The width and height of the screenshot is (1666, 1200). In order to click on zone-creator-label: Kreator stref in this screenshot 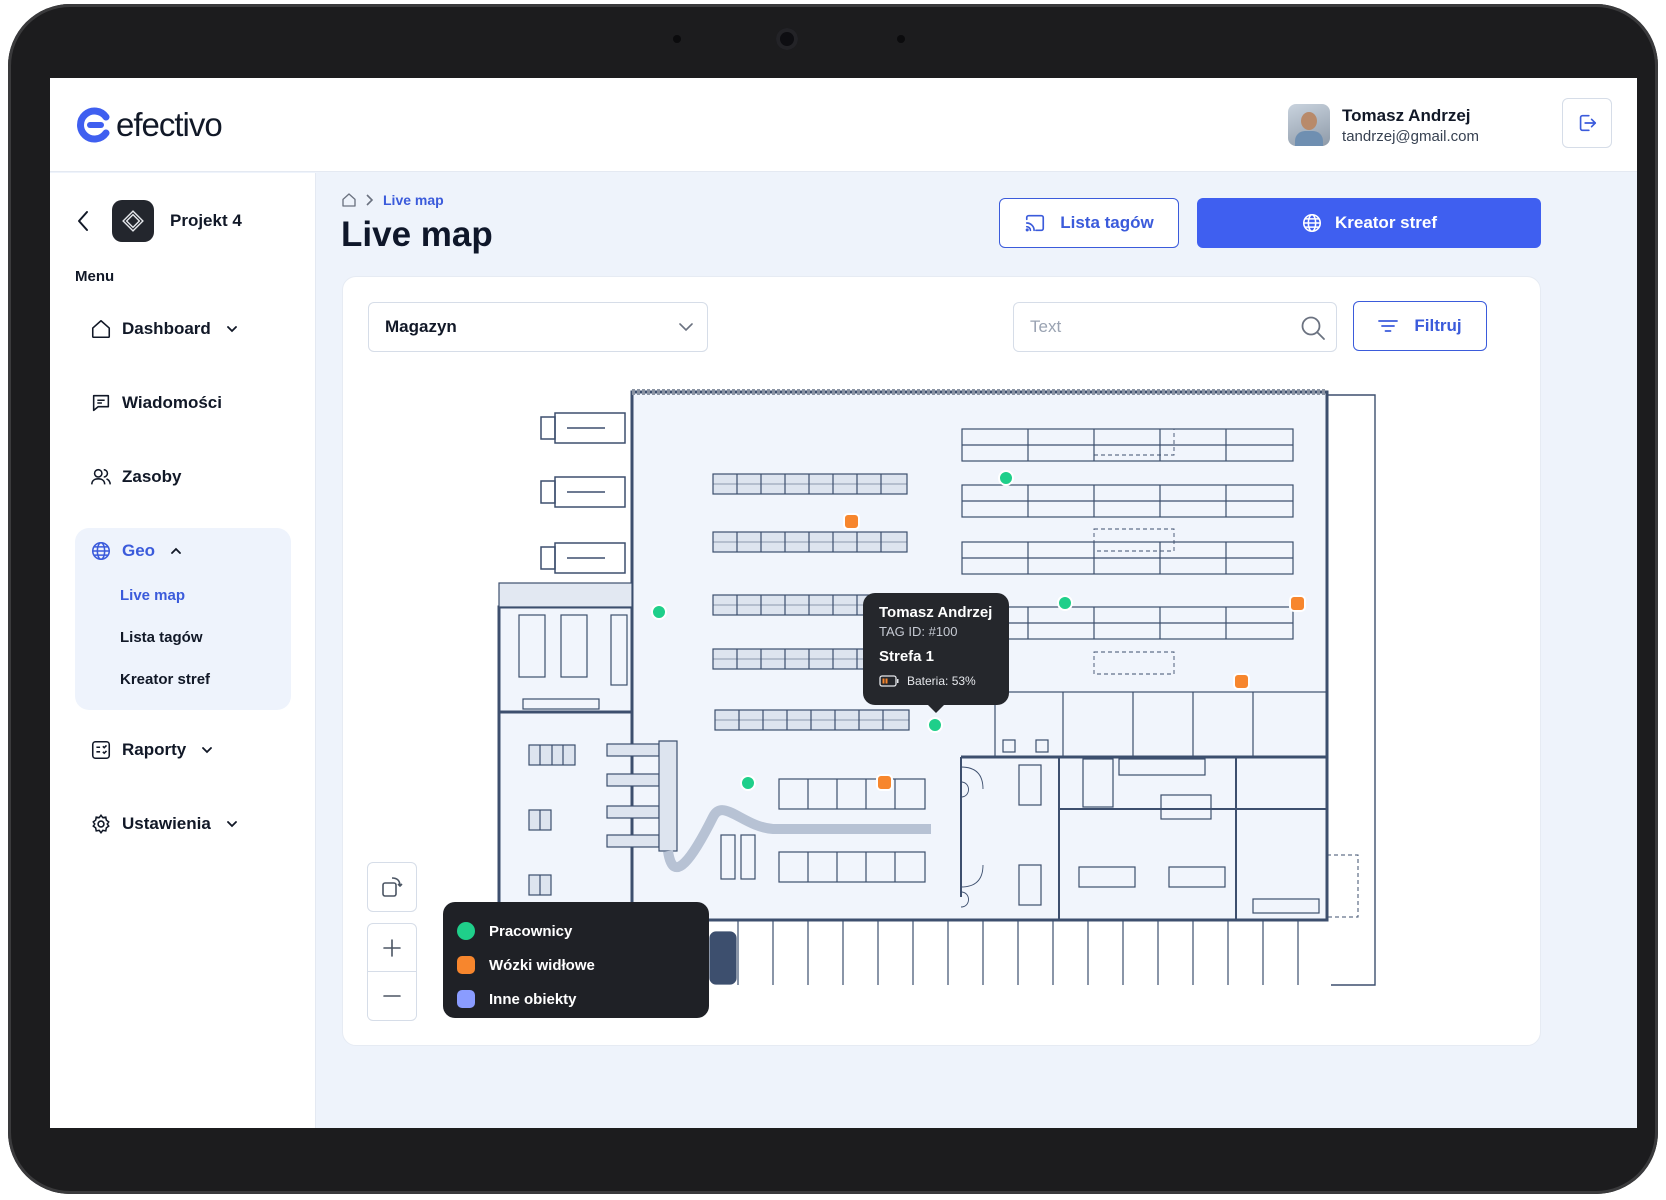, I will do `click(1386, 222)`.